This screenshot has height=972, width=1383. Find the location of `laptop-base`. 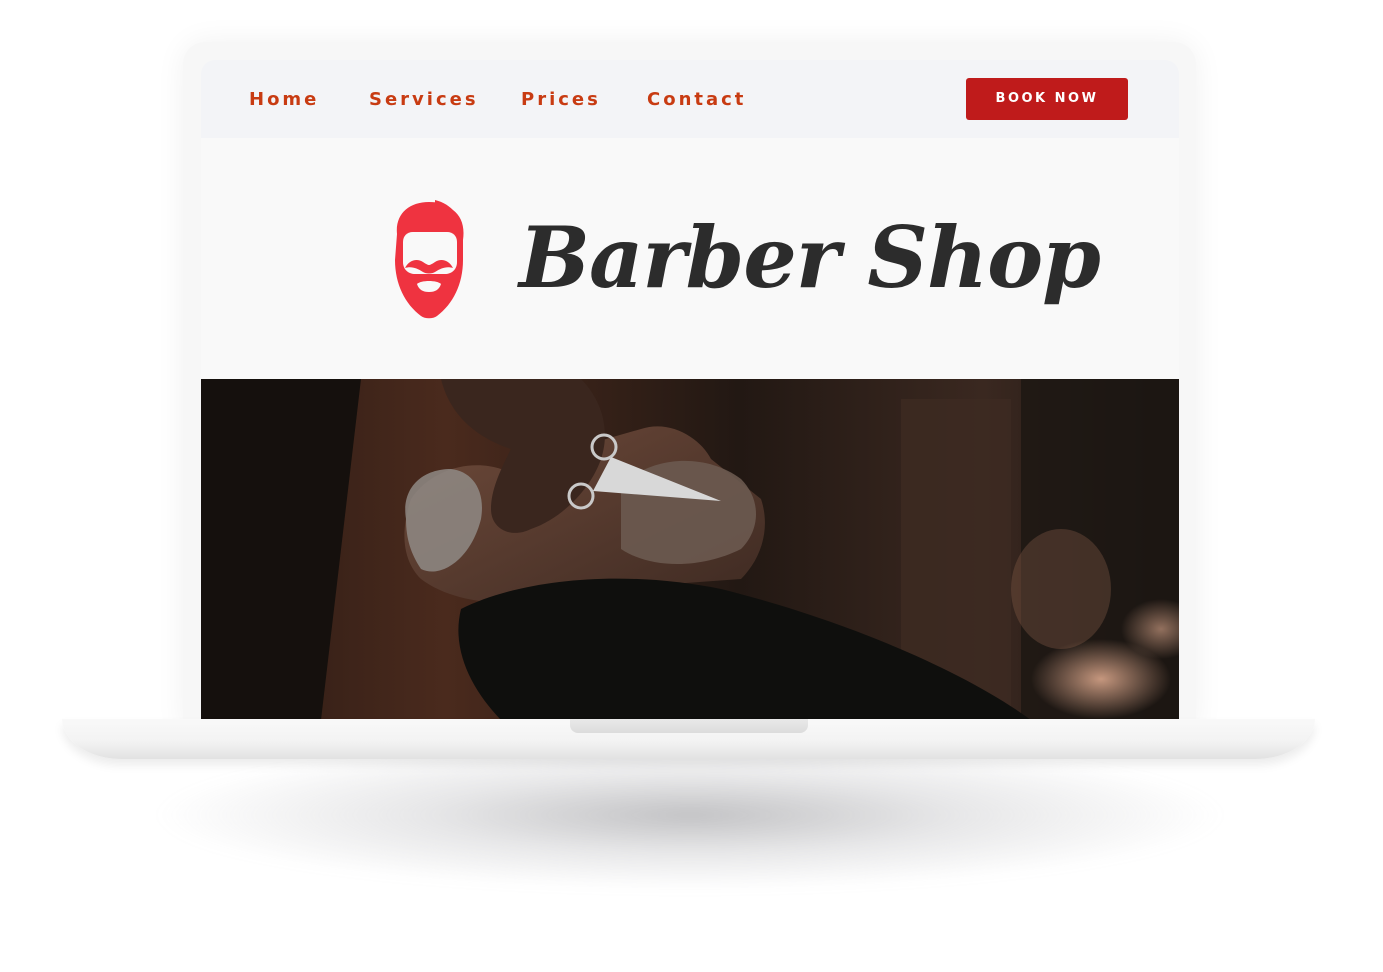

laptop-base is located at coordinates (688, 739).